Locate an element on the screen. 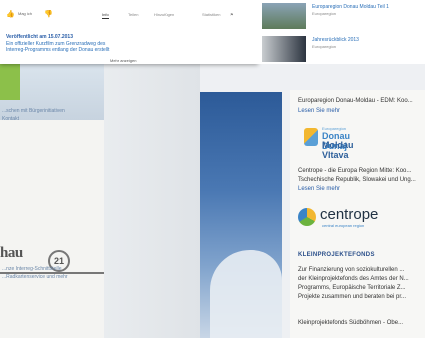 This screenshot has height=338, width=425. caption-line: ...Radkartenservice und mehr is located at coordinates (35, 277).